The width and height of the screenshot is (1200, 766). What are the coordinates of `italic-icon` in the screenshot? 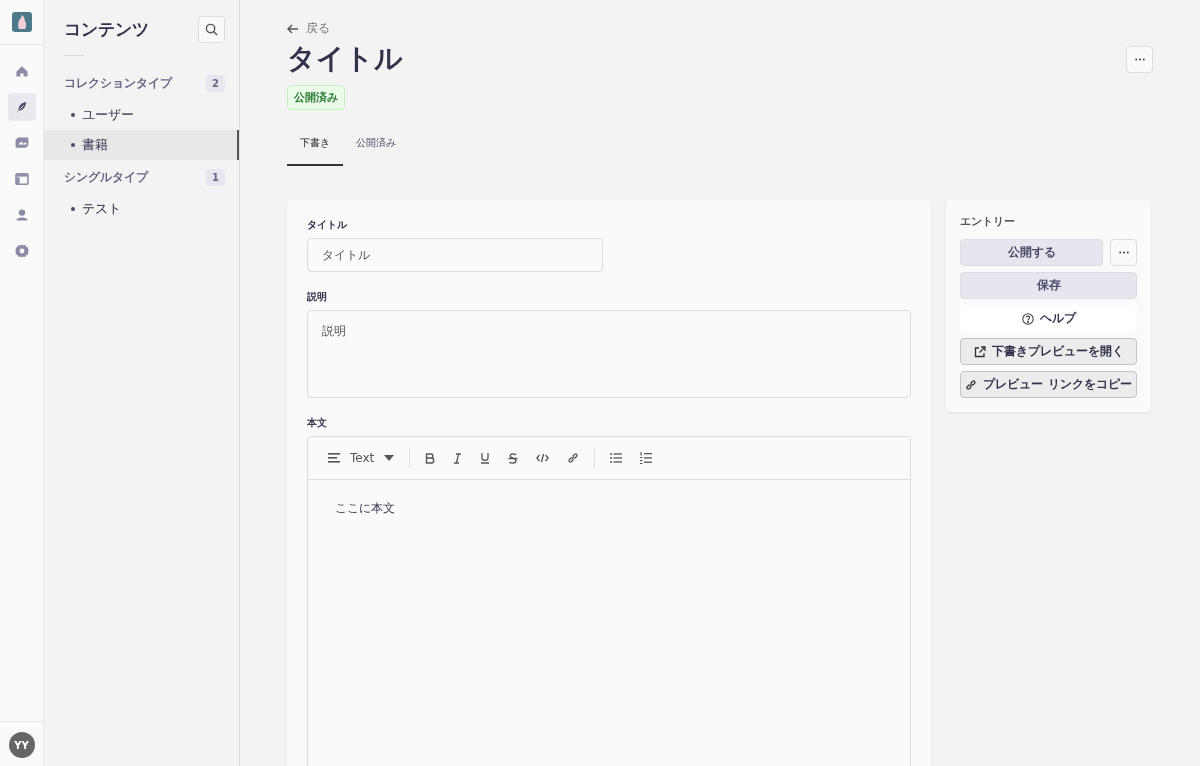 It's located at (458, 458).